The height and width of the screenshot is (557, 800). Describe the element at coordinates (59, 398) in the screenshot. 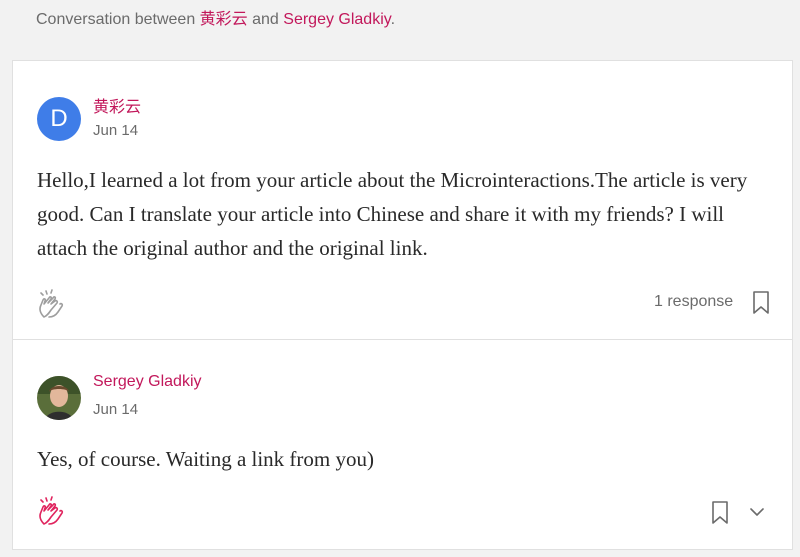

I see `avatar` at that location.